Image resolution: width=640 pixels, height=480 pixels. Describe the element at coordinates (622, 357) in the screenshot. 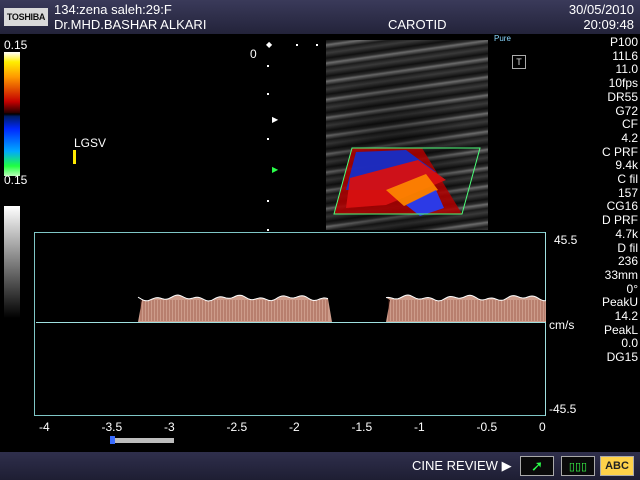

I see `parameter-23: DG15` at that location.